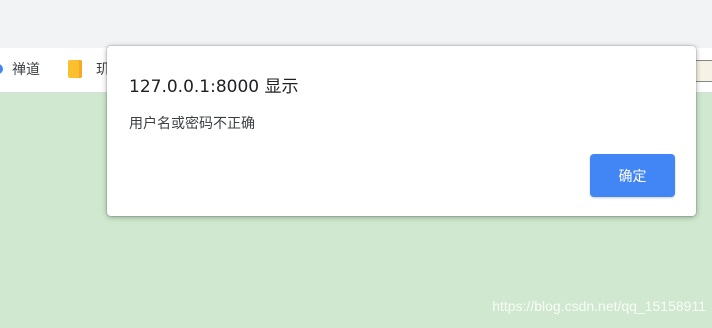  I want to click on bookmark-folder: 玑, so click(89, 69).